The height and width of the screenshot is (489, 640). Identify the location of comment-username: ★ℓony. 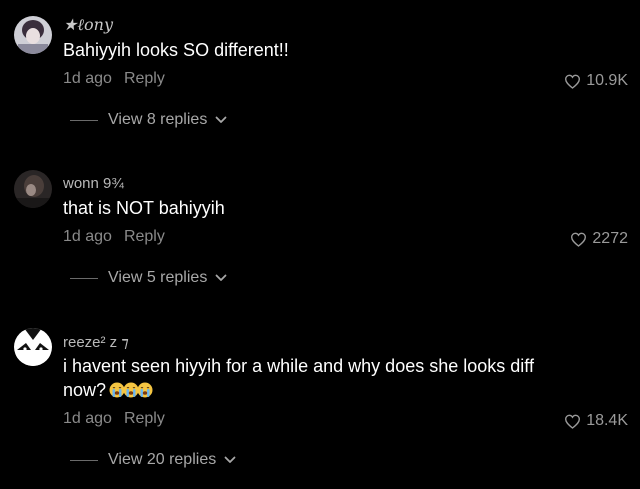
(88, 25).